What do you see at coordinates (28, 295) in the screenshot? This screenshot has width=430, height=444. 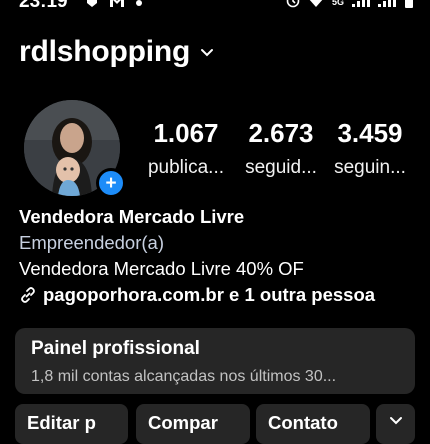 I see `link-icon` at bounding box center [28, 295].